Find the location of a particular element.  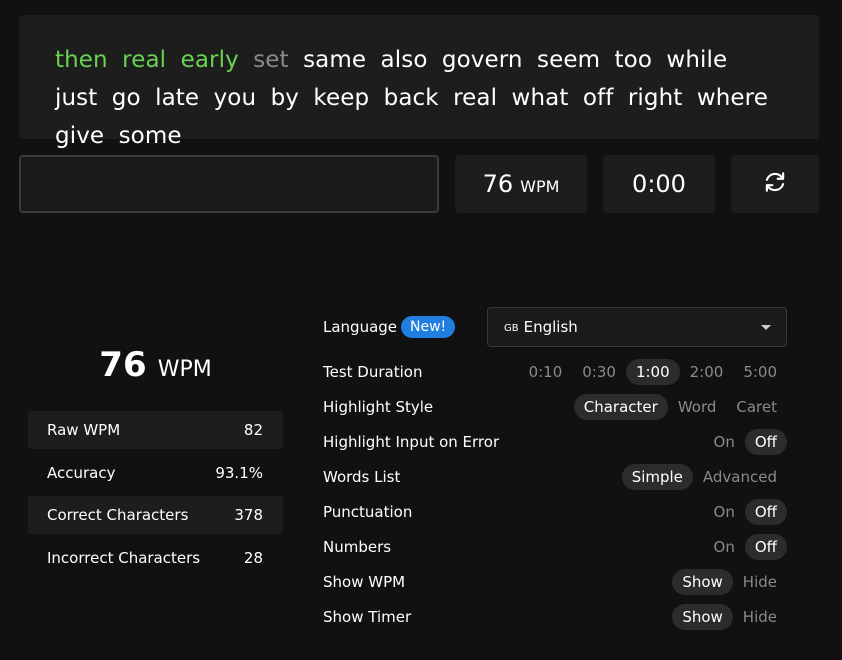

result-wpm-unit: WPM is located at coordinates (184, 369).